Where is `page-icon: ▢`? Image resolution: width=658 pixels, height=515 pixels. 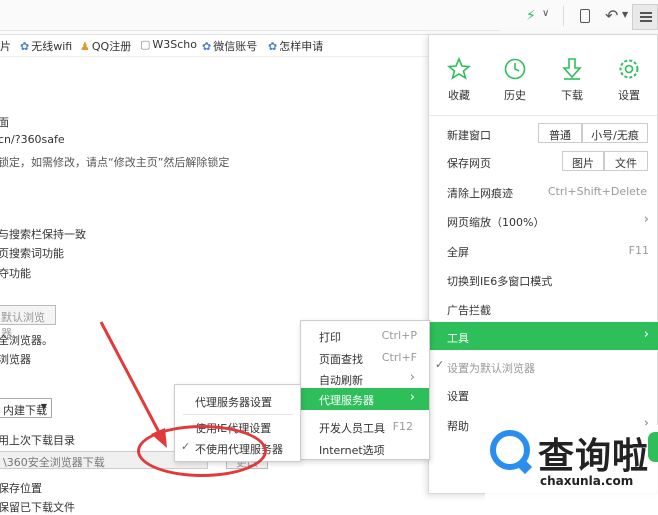 page-icon: ▢ is located at coordinates (145, 44).